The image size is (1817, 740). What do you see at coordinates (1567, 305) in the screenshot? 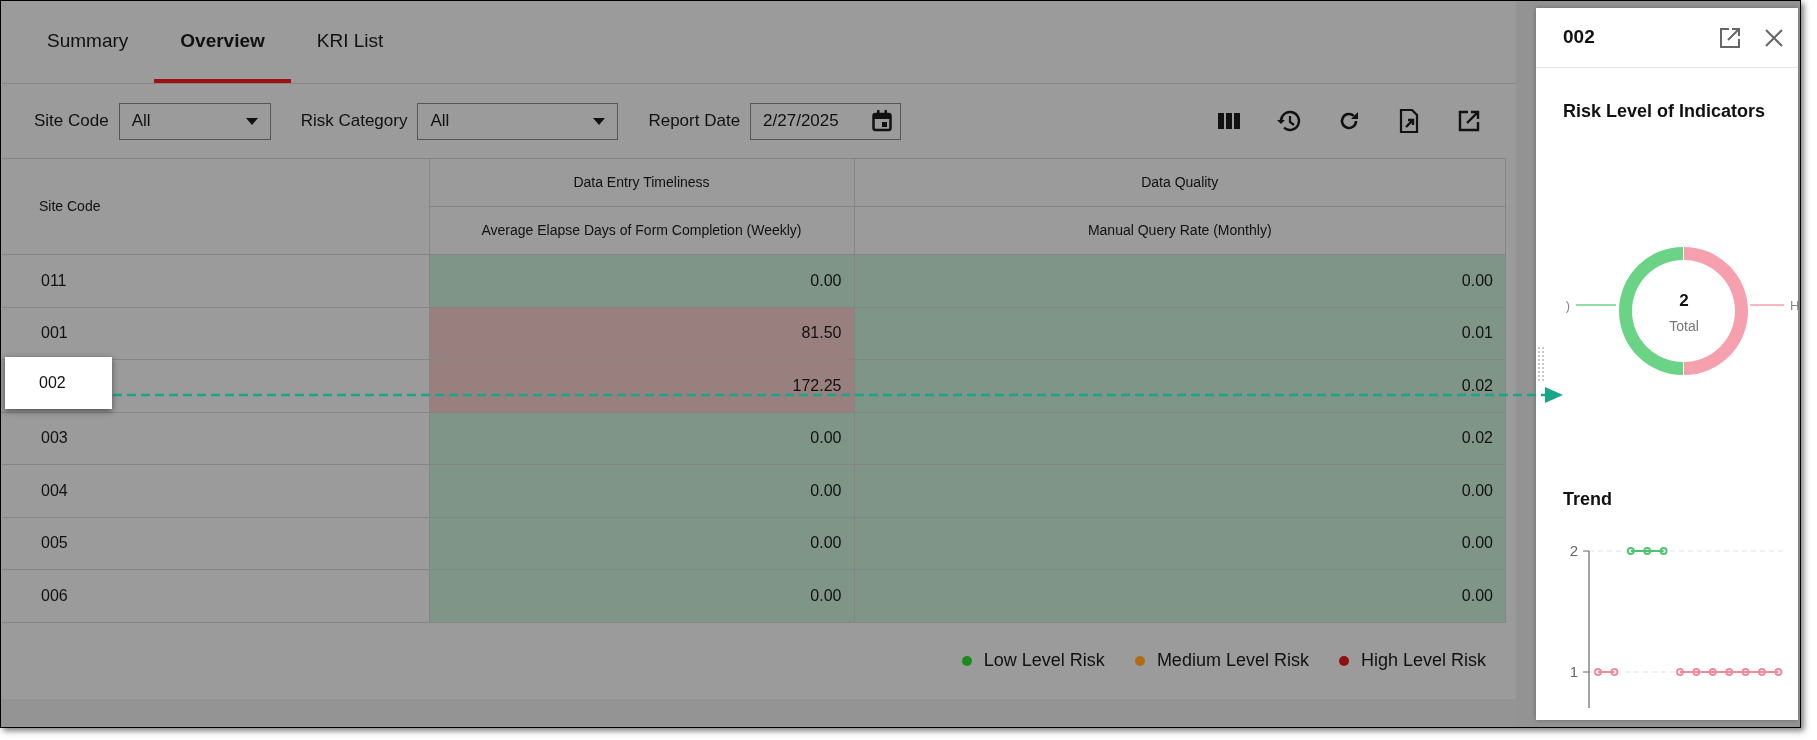
I see `legend-label: )` at bounding box center [1567, 305].